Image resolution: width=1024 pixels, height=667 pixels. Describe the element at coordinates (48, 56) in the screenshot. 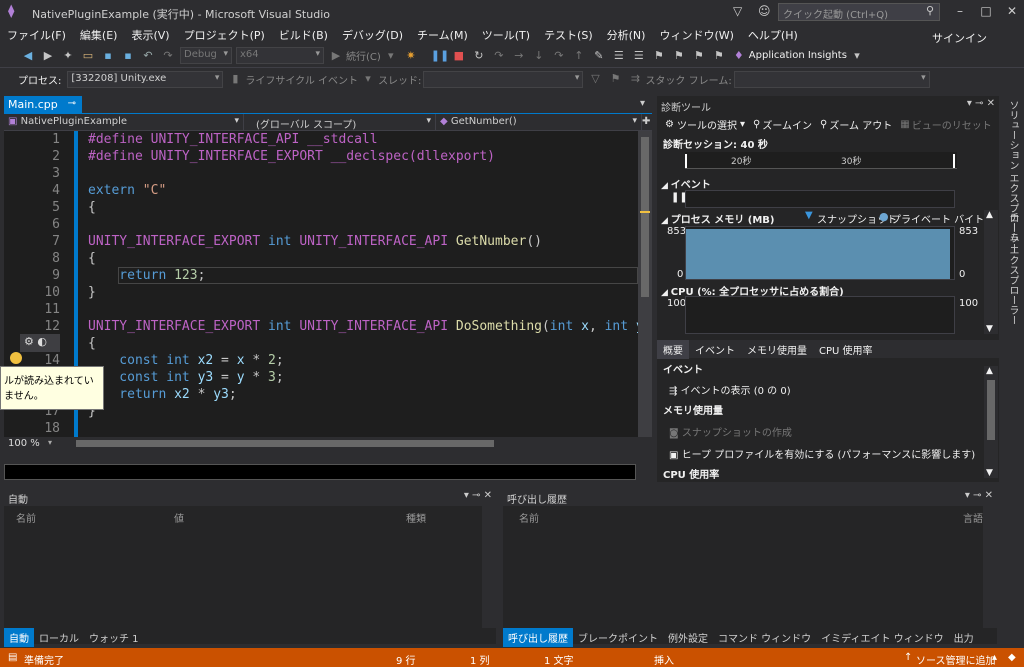

I see `forward-icon: ▶` at that location.